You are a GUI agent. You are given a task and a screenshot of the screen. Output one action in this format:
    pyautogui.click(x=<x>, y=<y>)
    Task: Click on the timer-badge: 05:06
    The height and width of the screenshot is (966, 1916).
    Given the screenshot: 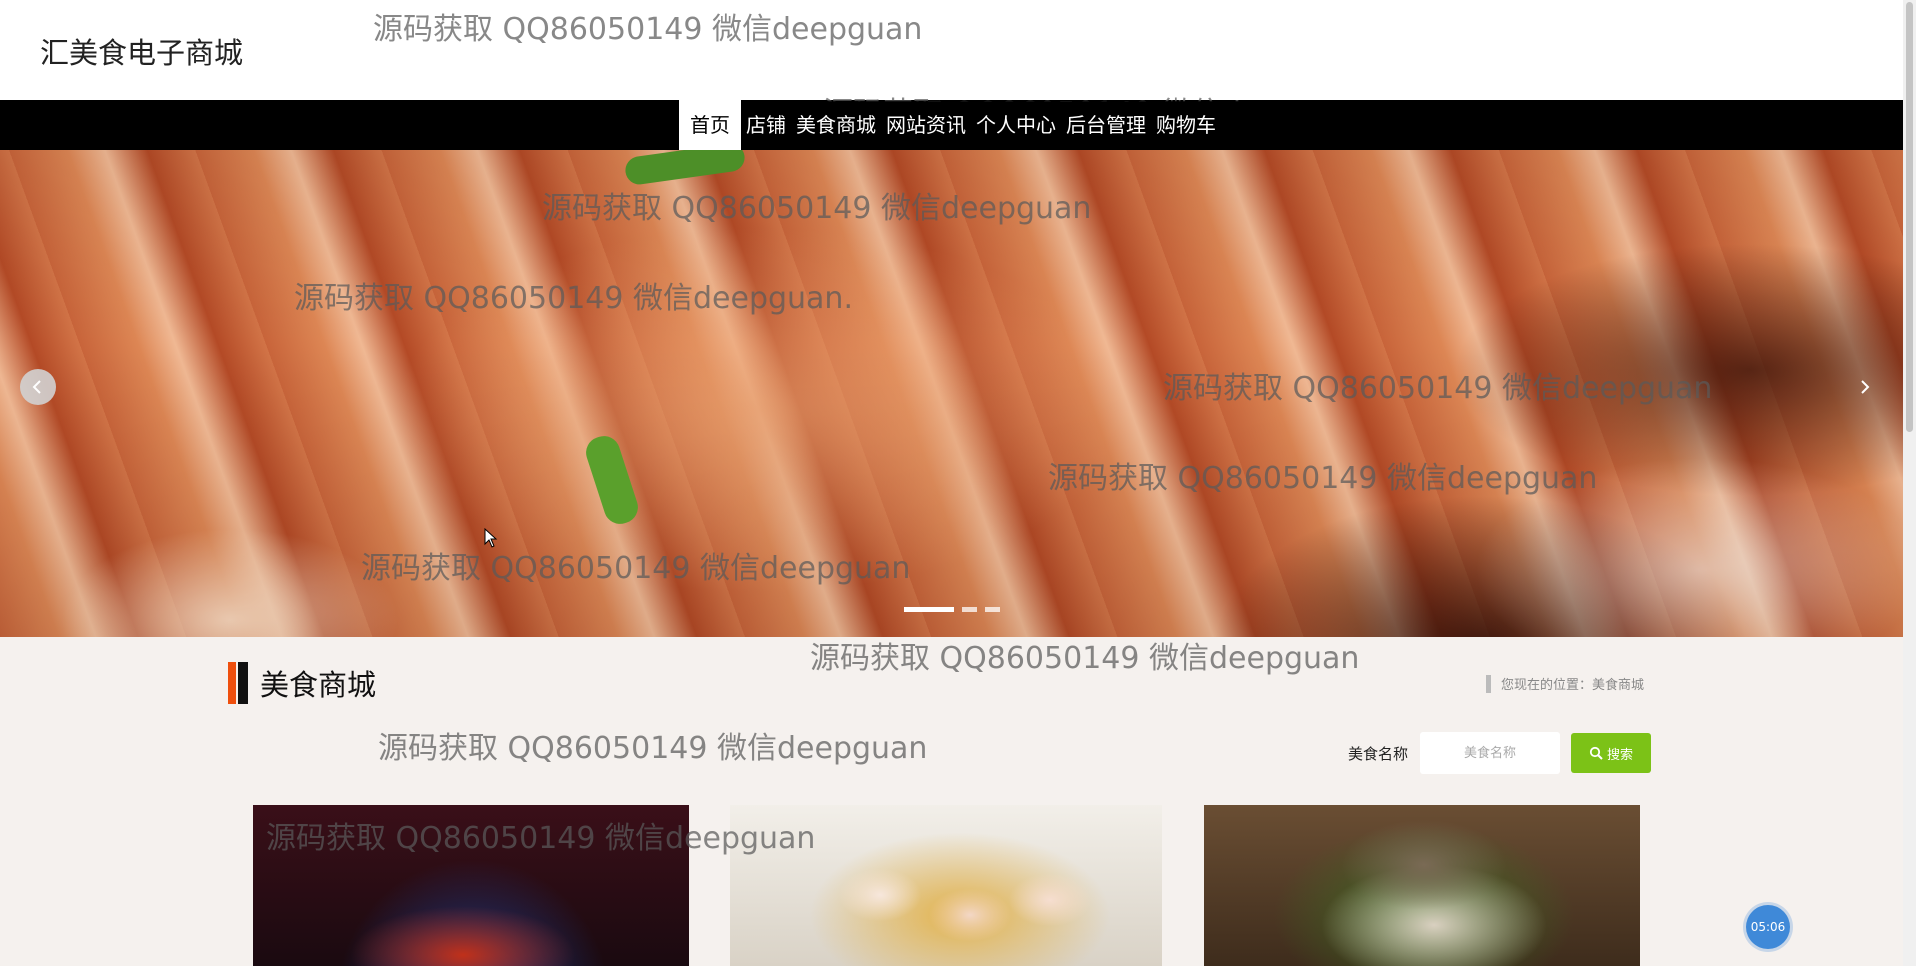 What is the action you would take?
    pyautogui.click(x=1768, y=927)
    